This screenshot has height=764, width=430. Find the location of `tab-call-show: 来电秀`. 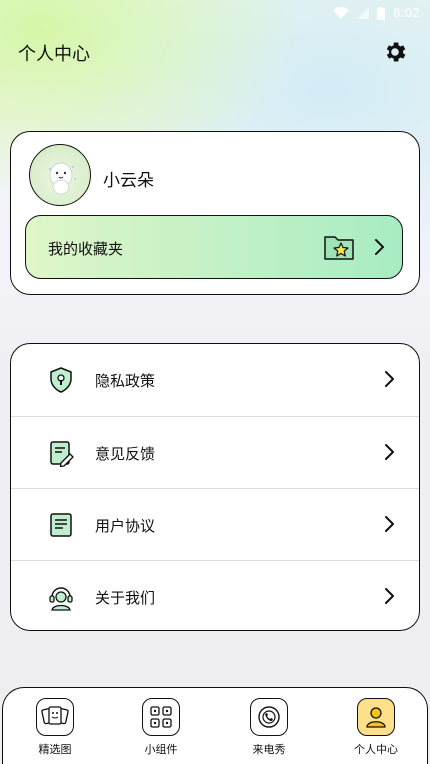

tab-call-show: 来电秀 is located at coordinates (269, 727).